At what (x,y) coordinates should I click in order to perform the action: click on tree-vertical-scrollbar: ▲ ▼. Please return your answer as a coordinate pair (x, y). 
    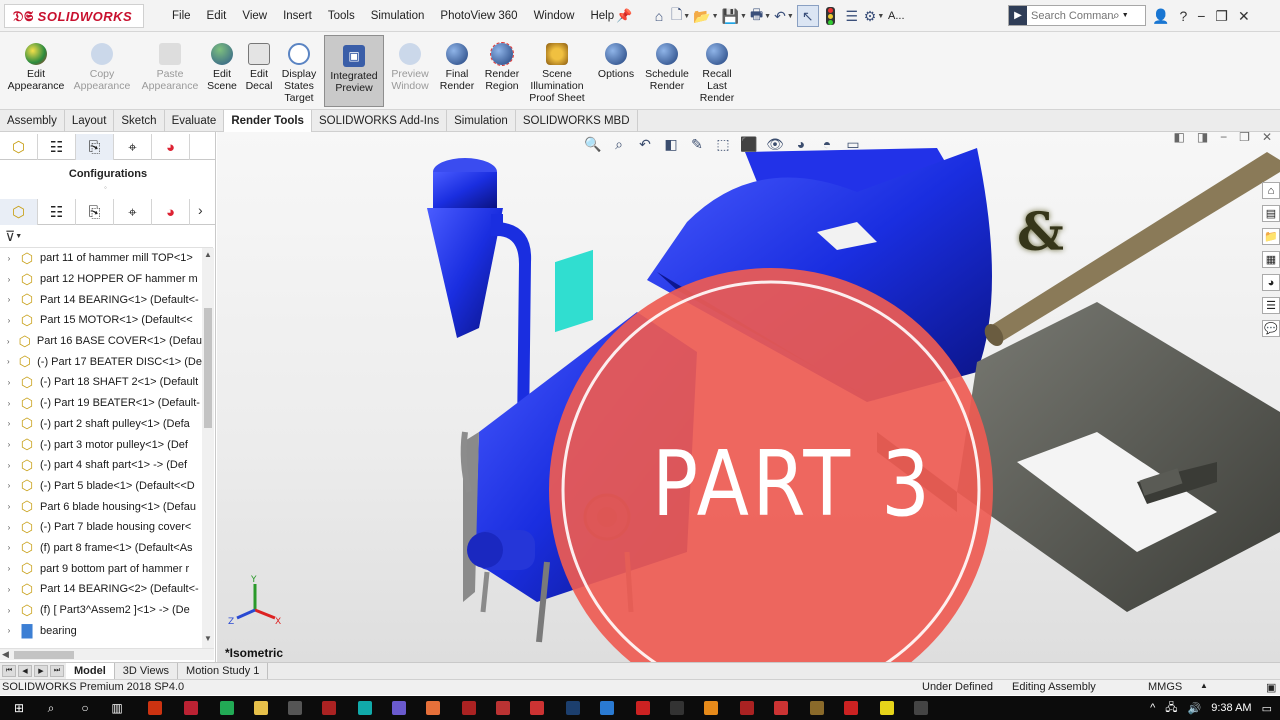
    Looking at the image, I should click on (208, 448).